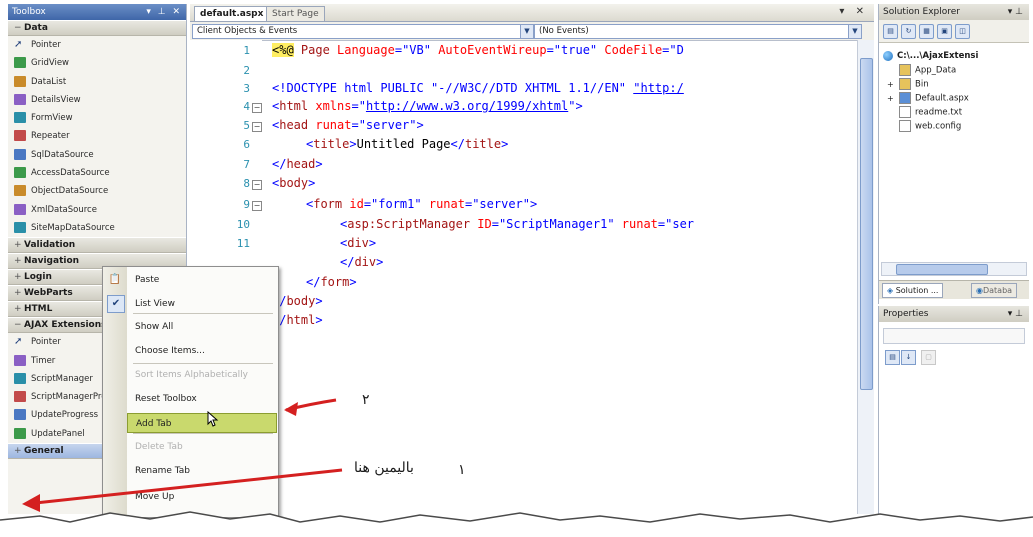 The width and height of the screenshot is (1033, 537). I want to click on arrow-to-add-tab, so click(310, 407).